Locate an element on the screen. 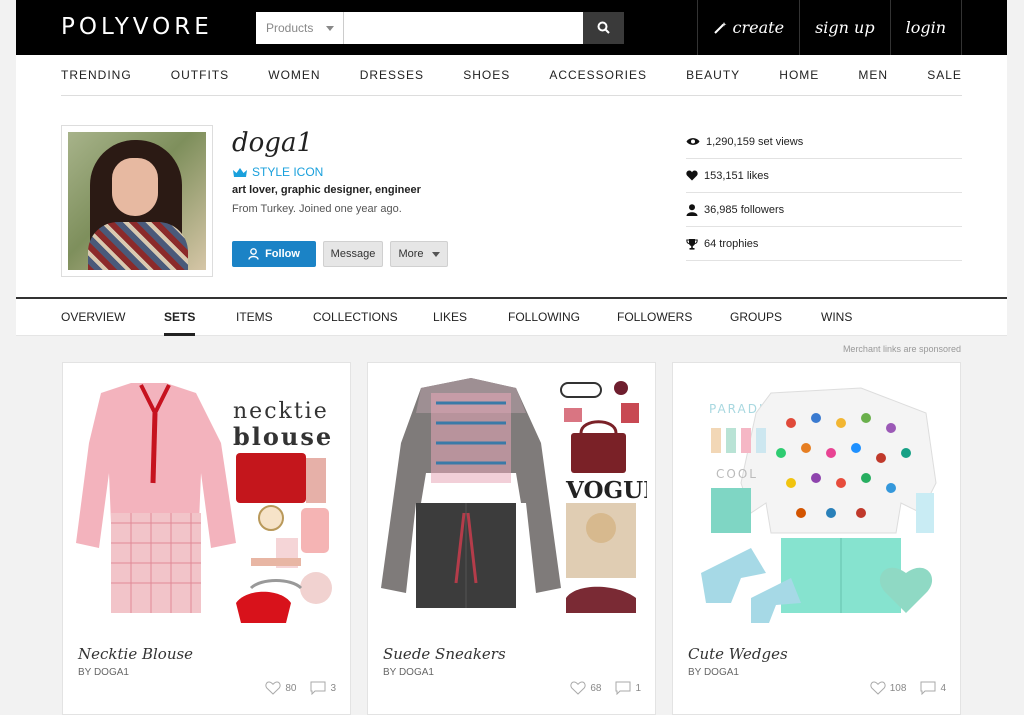 This screenshot has width=1024, height=715. stat-likes: 153,151 likes is located at coordinates (824, 176).